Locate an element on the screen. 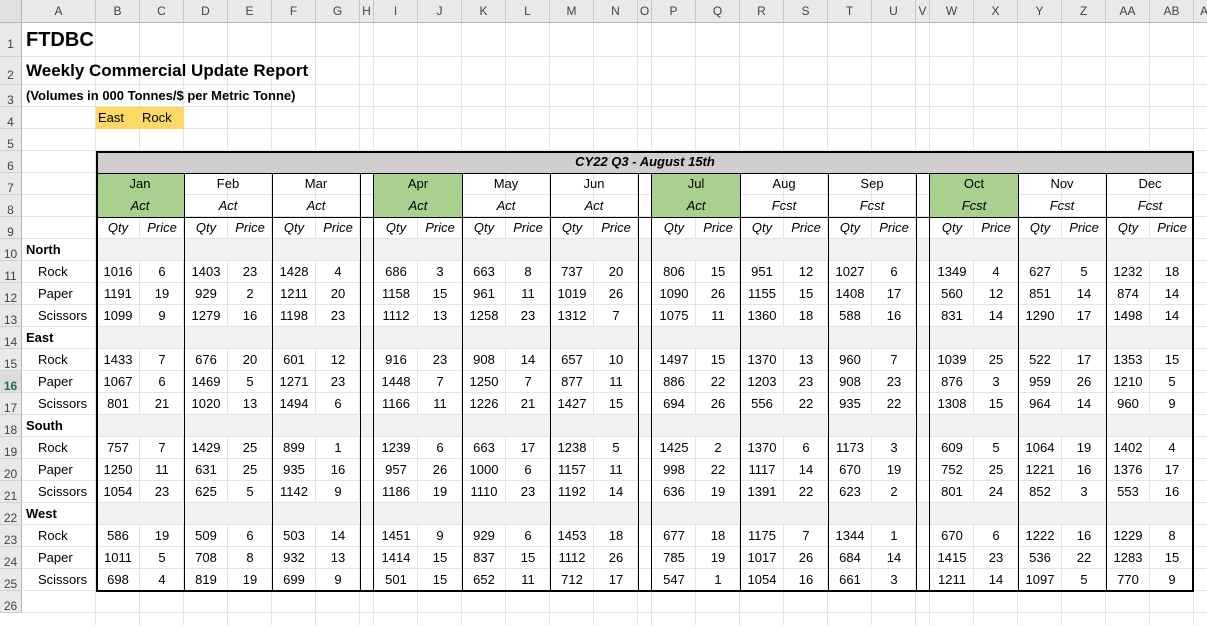  qty-cell: 874 is located at coordinates (1128, 294).